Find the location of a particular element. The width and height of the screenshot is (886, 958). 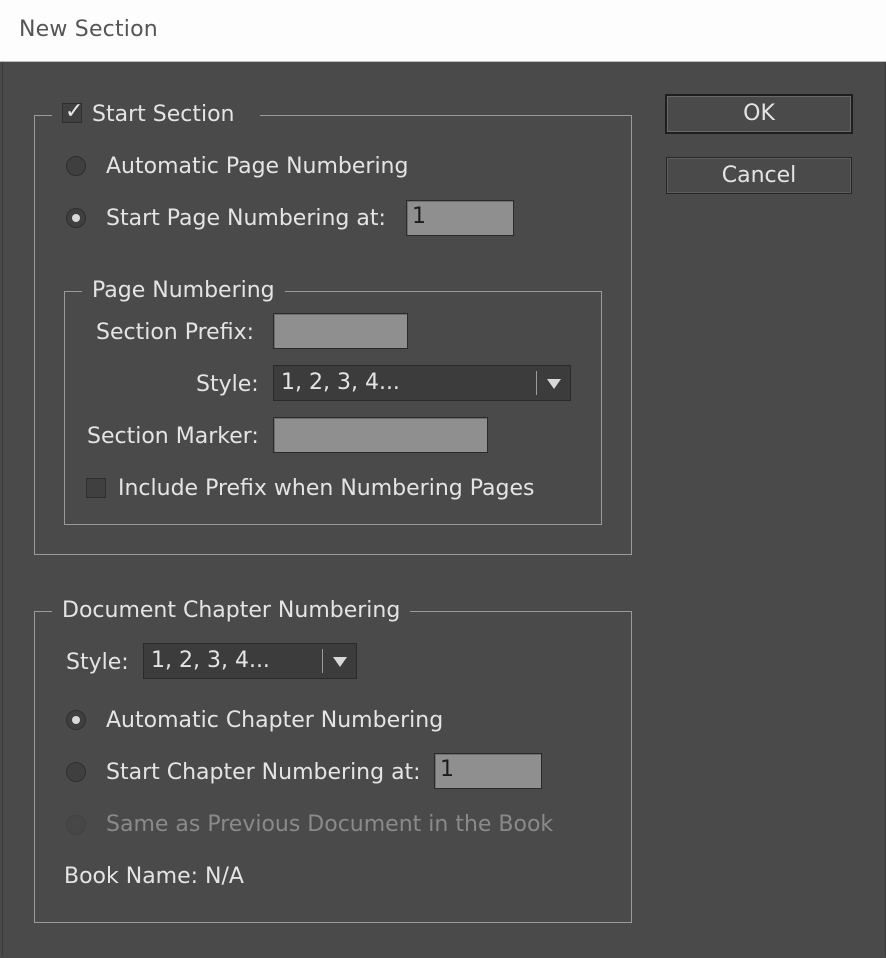

start-page-numbering-label: Start Page Numbering at: is located at coordinates (246, 219).